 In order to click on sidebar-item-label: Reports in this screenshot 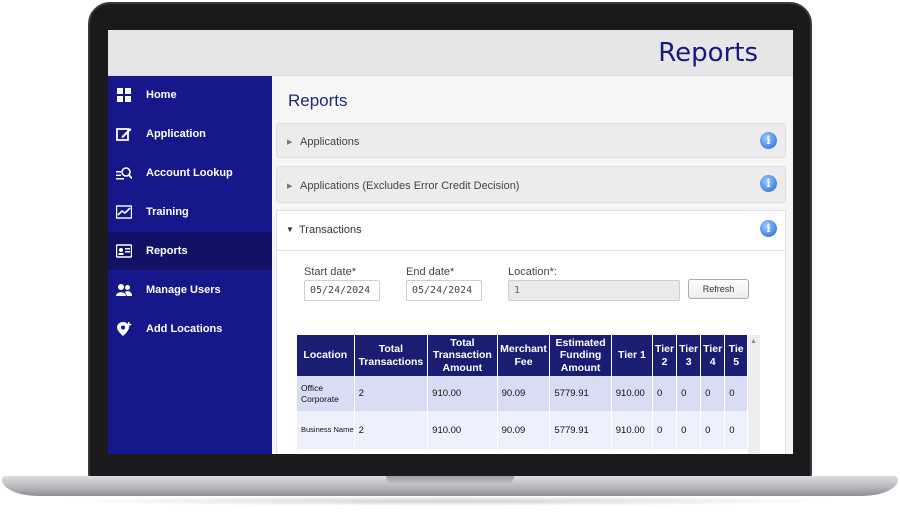, I will do `click(167, 251)`.